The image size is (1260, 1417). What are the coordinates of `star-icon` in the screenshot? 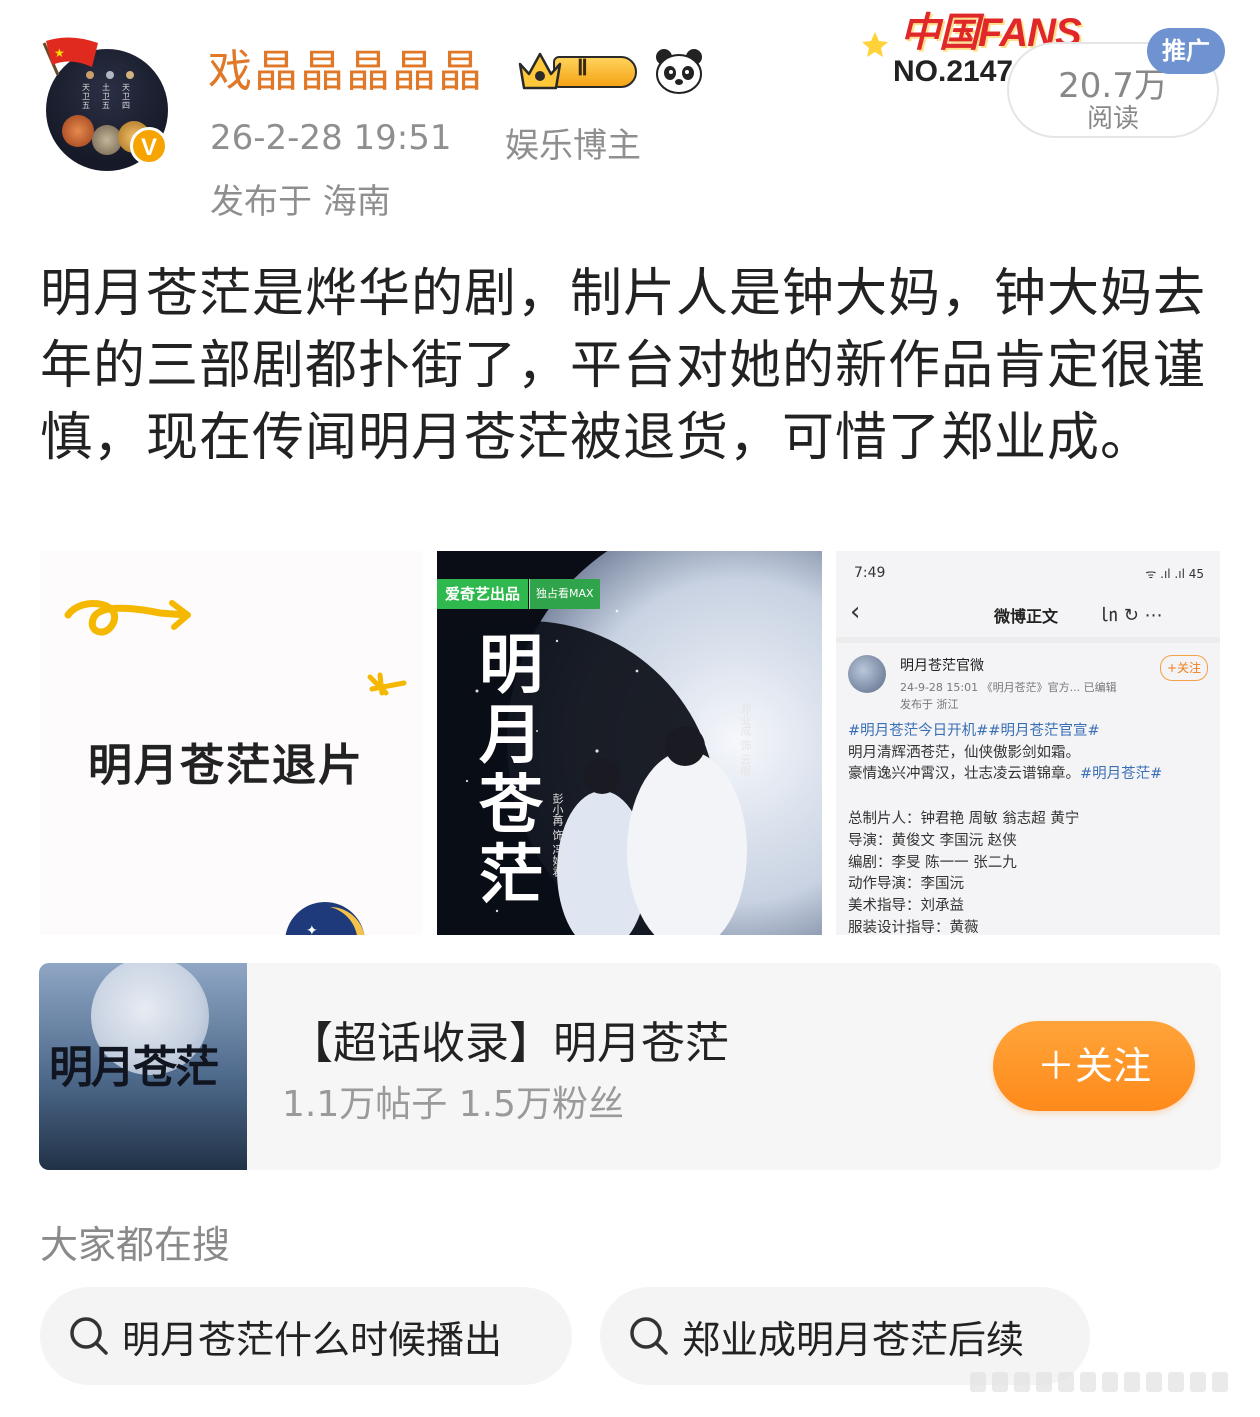 It's located at (875, 44).